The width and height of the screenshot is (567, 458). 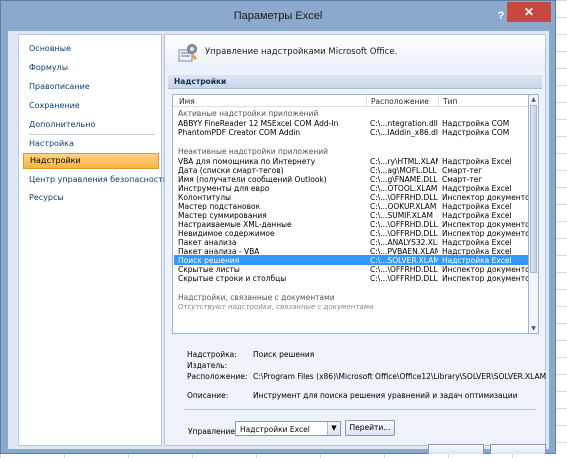 What do you see at coordinates (91, 125) in the screenshot?
I see `nav-item-advanced: Дополнительно` at bounding box center [91, 125].